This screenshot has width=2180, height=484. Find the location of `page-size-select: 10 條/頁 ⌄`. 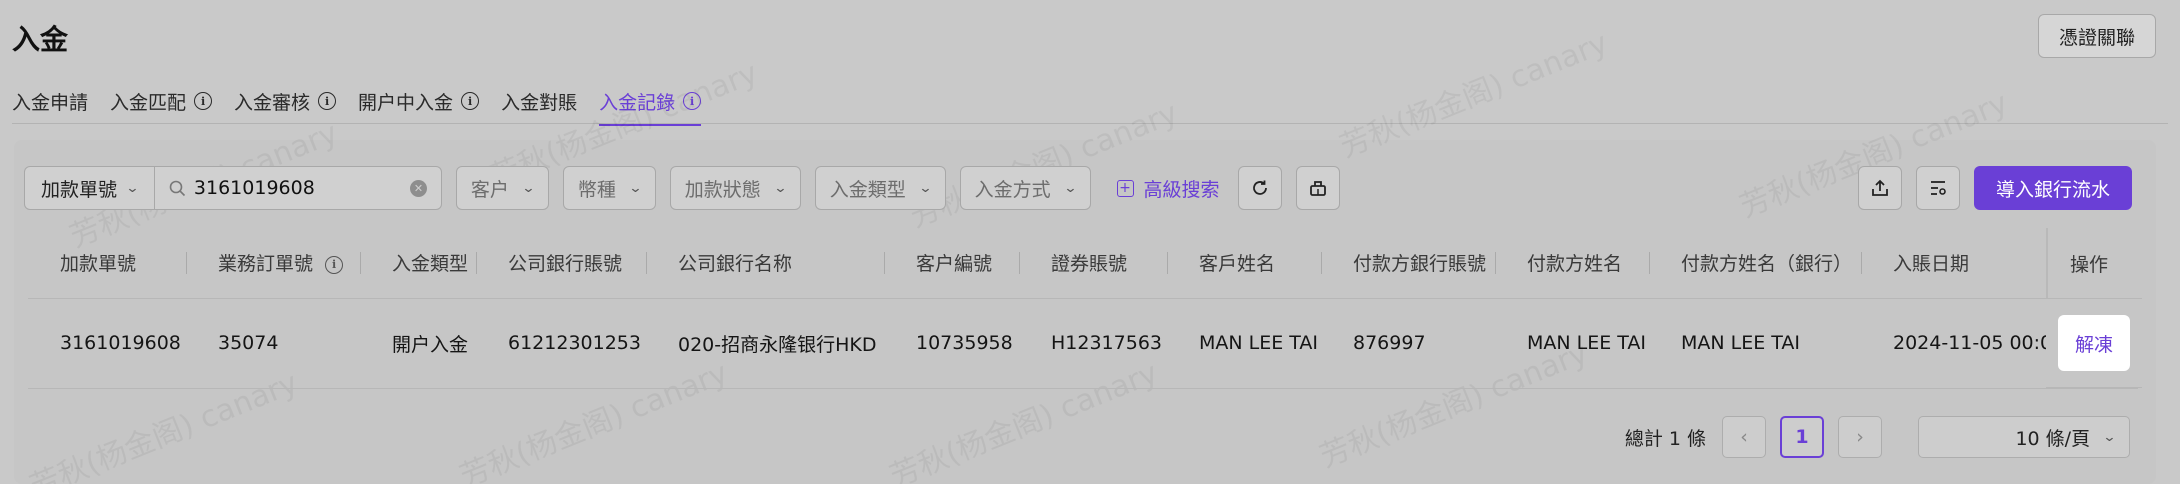

page-size-select: 10 條/頁 ⌄ is located at coordinates (2024, 437).